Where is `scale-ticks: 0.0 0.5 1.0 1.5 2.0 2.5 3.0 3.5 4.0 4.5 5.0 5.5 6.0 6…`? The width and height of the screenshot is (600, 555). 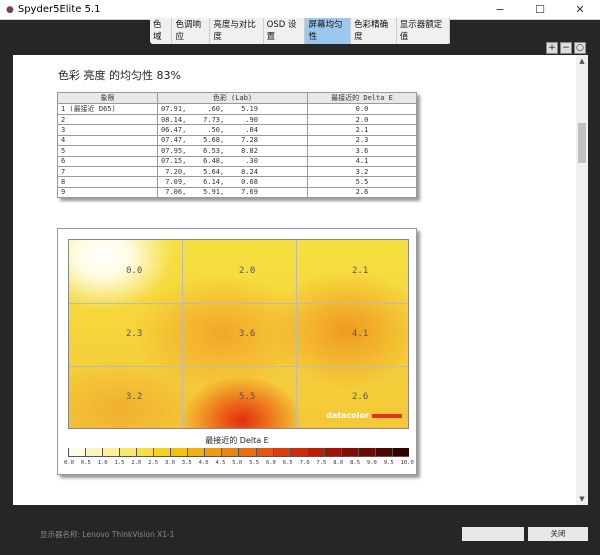 scale-ticks: 0.0 0.5 1.0 1.5 2.0 2.5 3.0 3.5 4.0 4.5 5.0 5.5 6.0 6… is located at coordinates (239, 463).